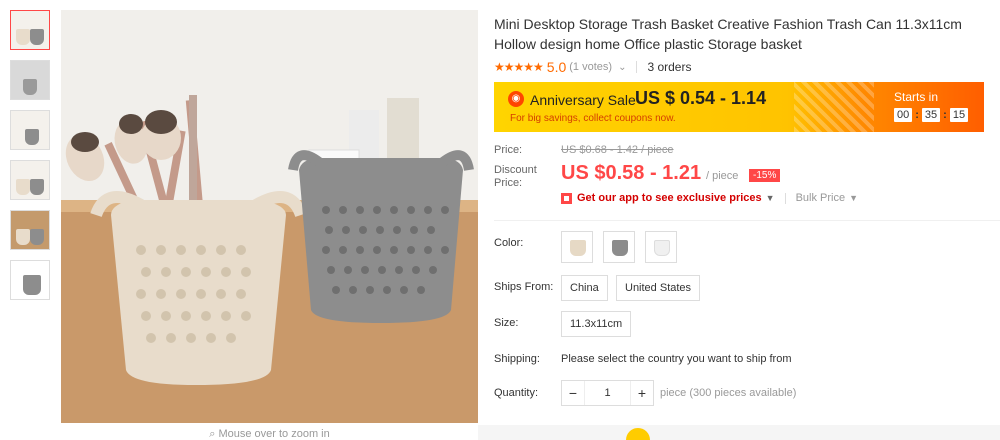 This screenshot has height=440, width=1000. What do you see at coordinates (765, 175) in the screenshot?
I see `discount-badge: -15%` at bounding box center [765, 175].